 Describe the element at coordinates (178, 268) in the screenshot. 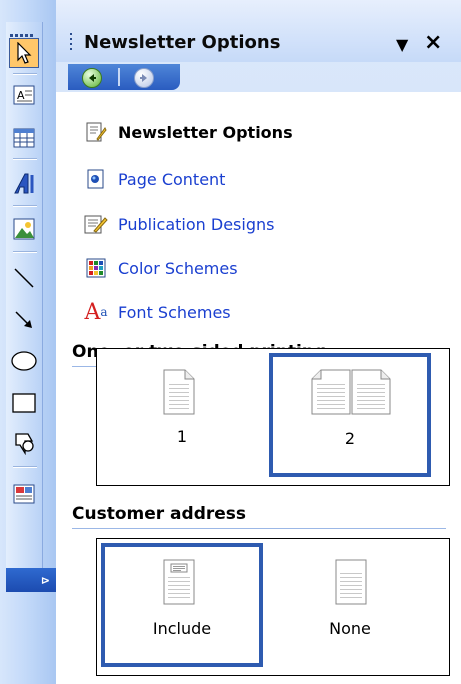

I see `link-label: Color Schemes` at that location.